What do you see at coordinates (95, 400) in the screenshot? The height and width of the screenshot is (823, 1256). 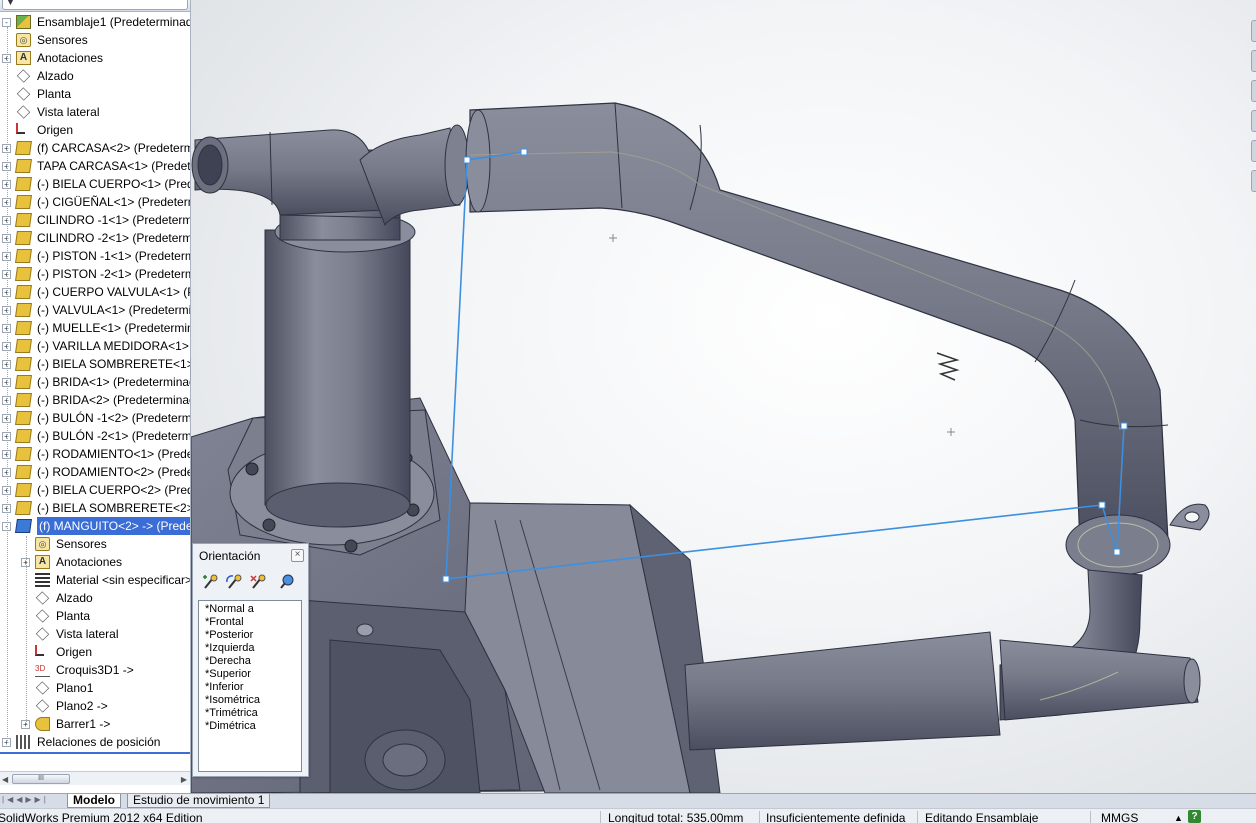 I see `tree-item: + (-) BRIDA<2> (Predeterminac` at bounding box center [95, 400].